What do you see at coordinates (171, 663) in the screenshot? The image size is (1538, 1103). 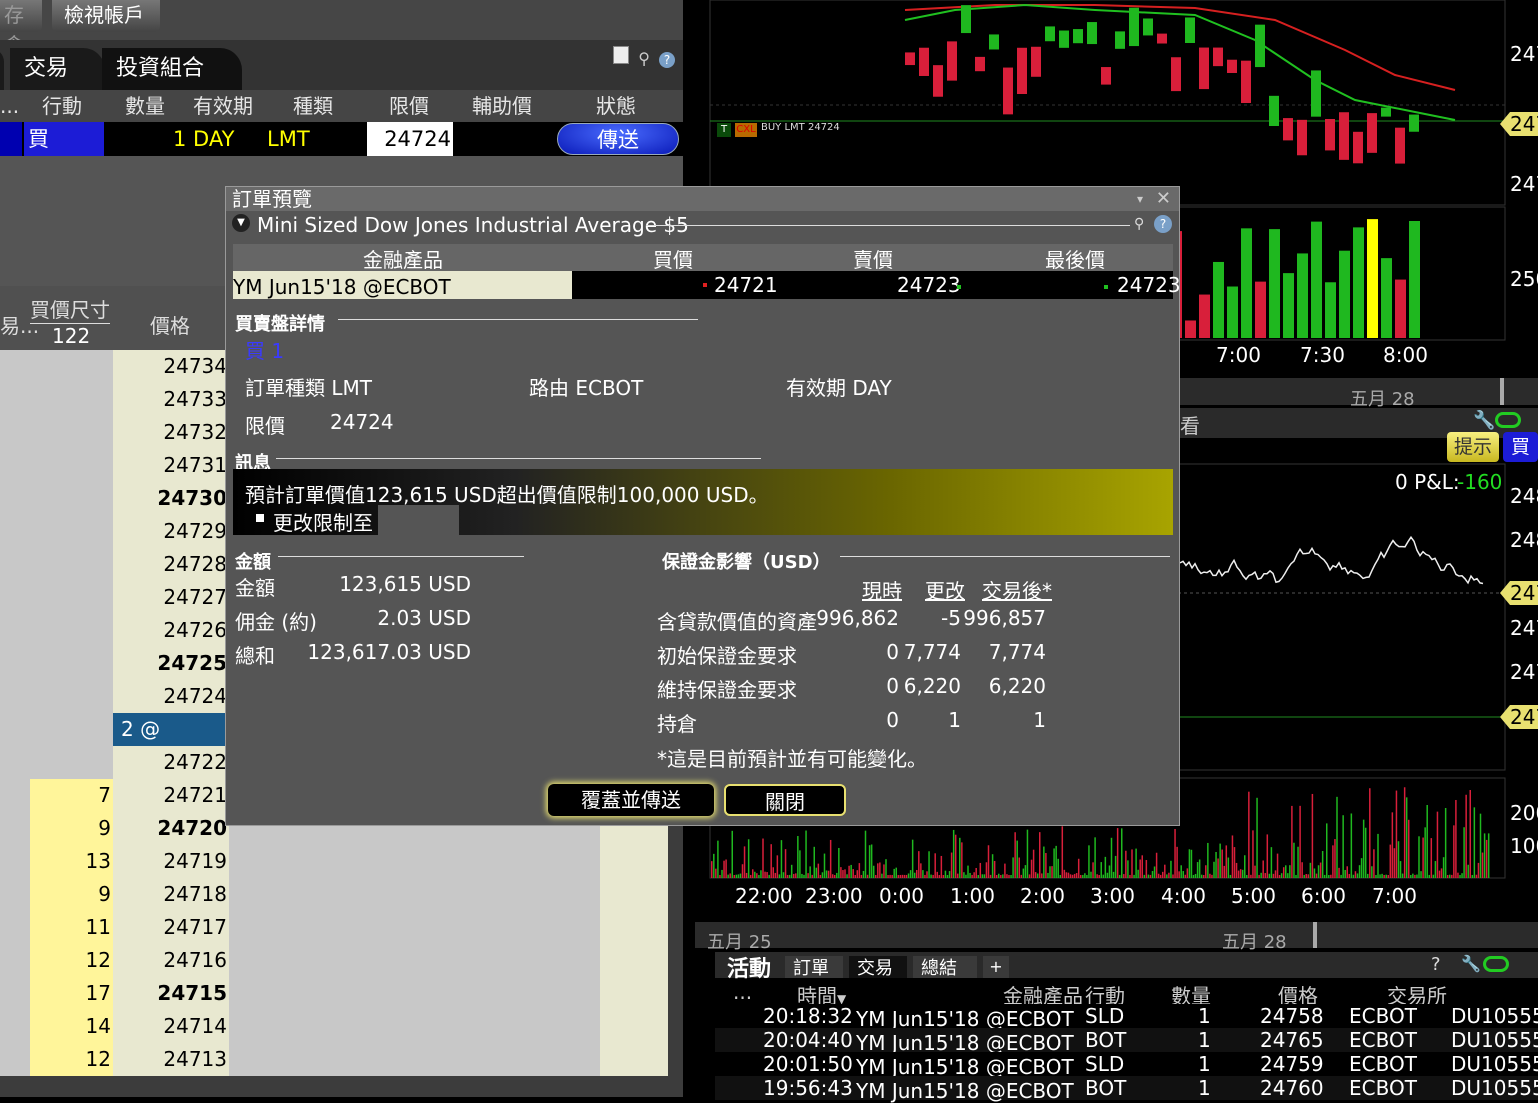 I see `price-cell: 24725` at bounding box center [171, 663].